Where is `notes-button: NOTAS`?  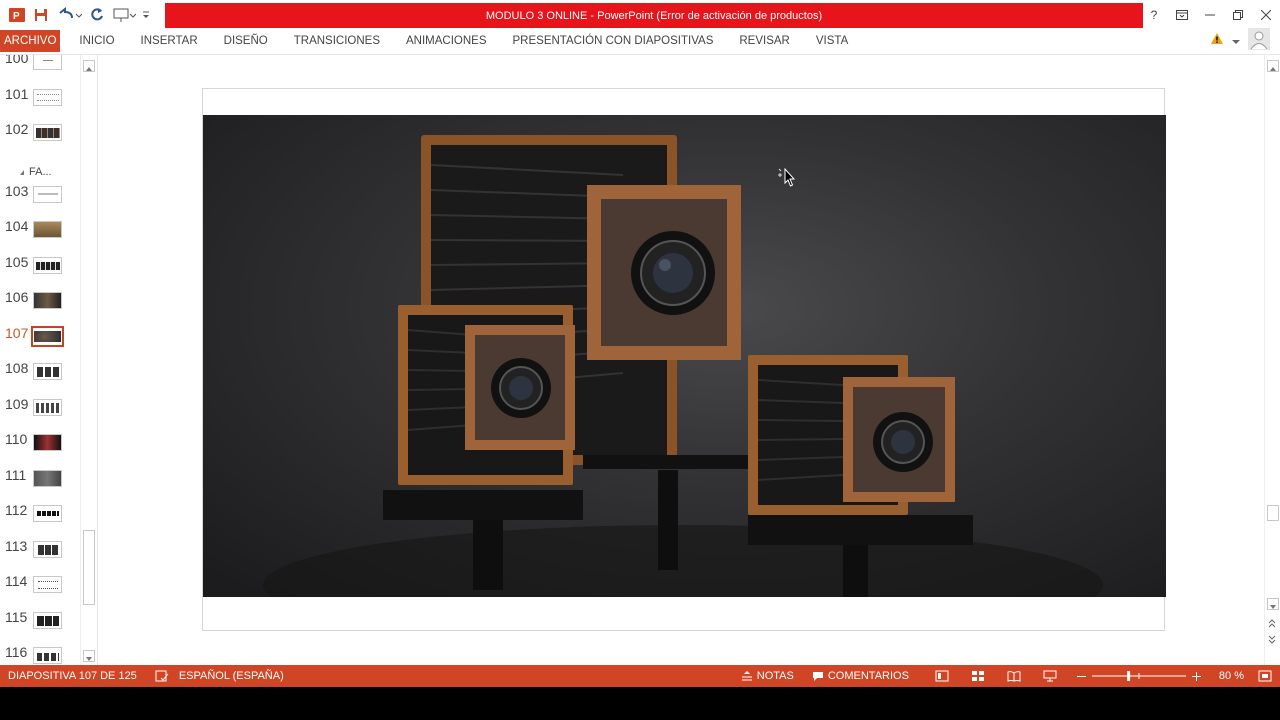
notes-button: NOTAS is located at coordinates (767, 676).